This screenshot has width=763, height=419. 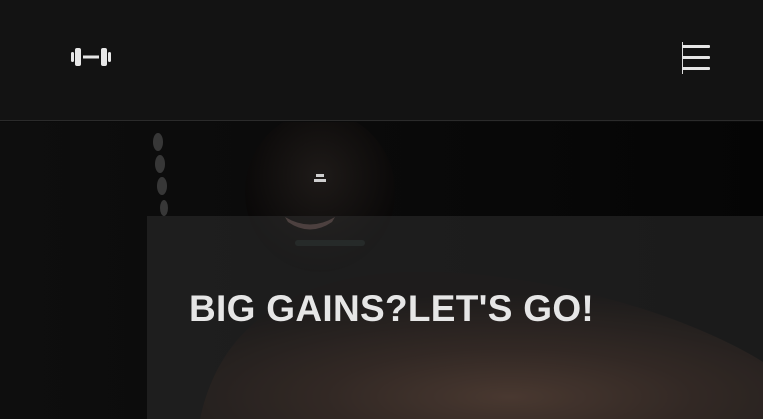 I want to click on dumbbell-icon, so click(x=91, y=57).